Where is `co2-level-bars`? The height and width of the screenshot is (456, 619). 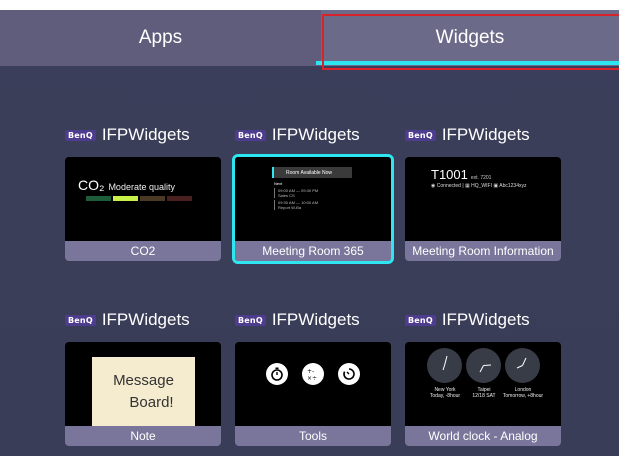 co2-level-bars is located at coordinates (139, 198).